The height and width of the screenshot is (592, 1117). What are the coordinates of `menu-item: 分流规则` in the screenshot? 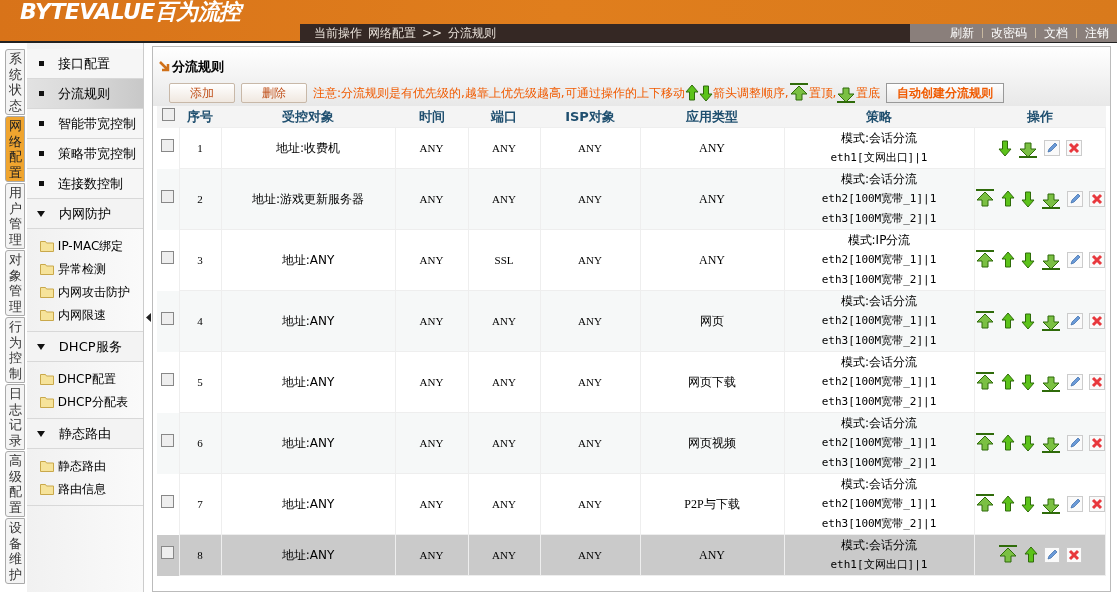 It's located at (85, 94).